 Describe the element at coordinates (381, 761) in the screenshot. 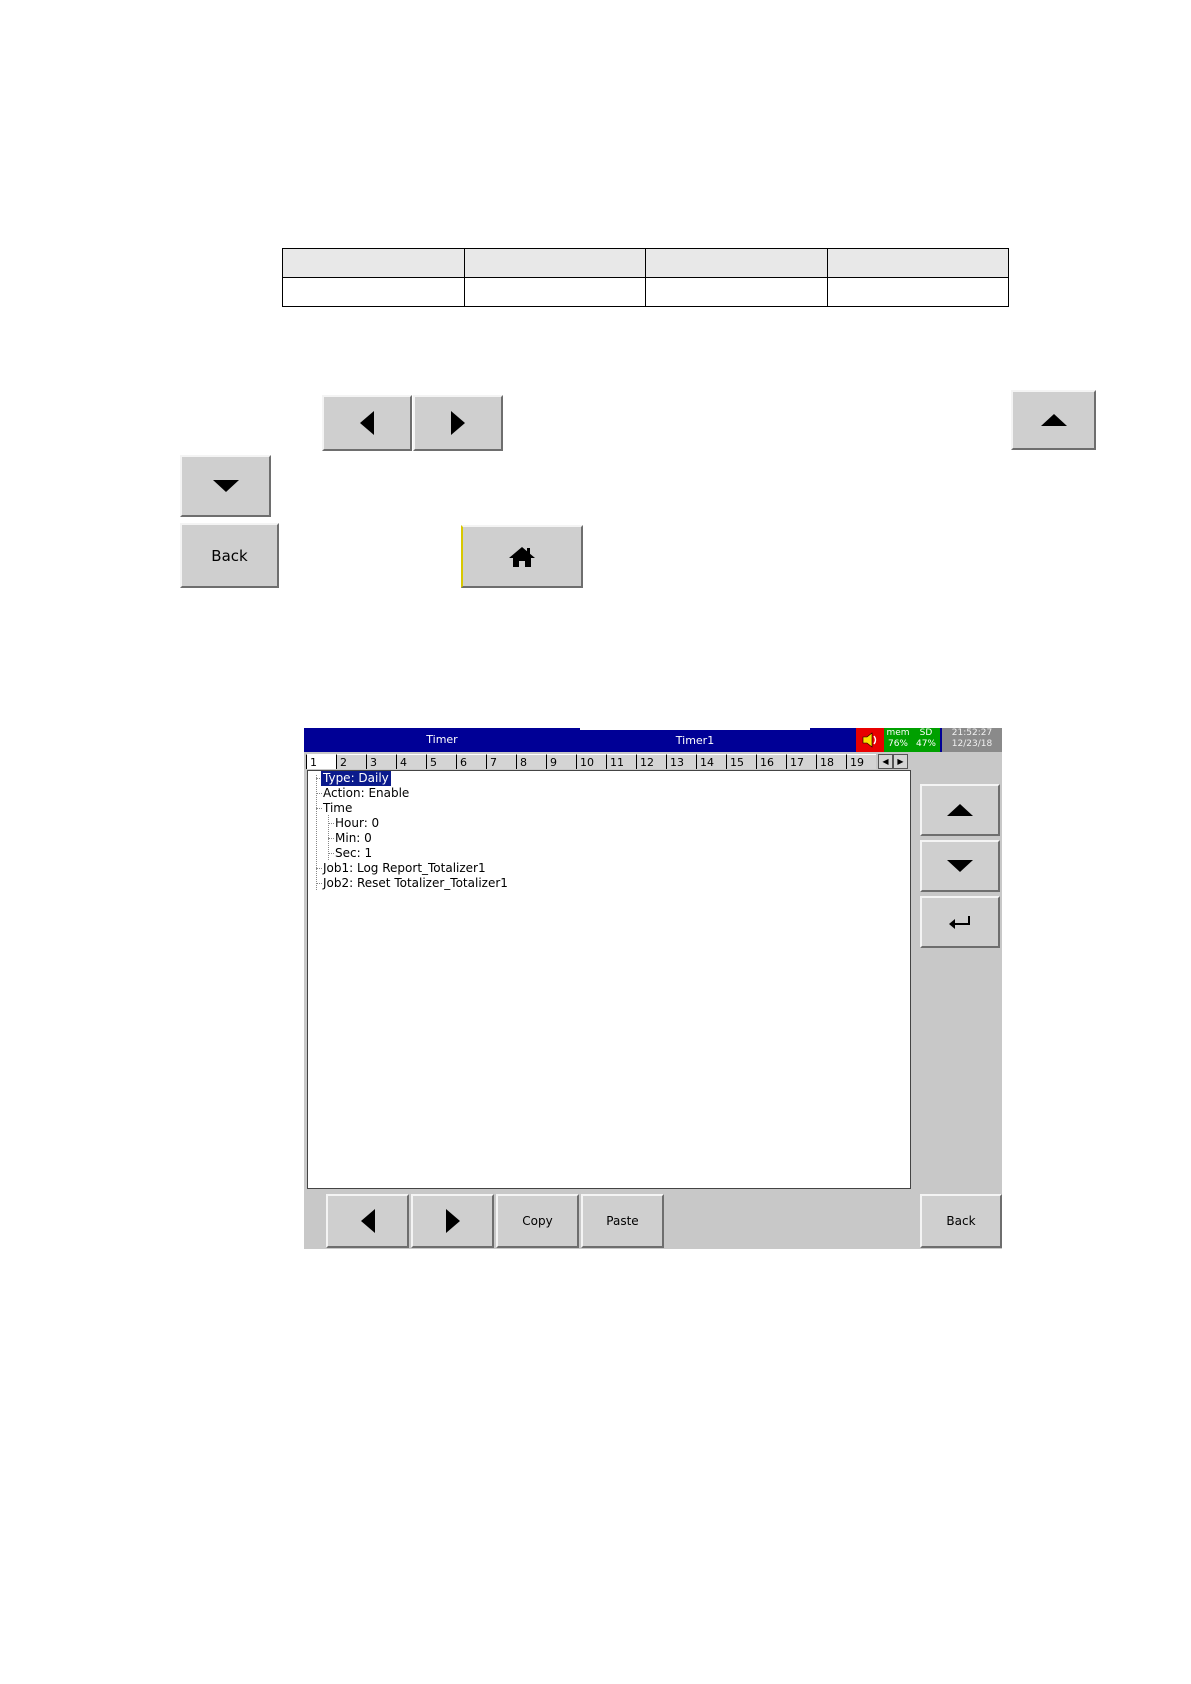

I see `tab-3: 3` at that location.